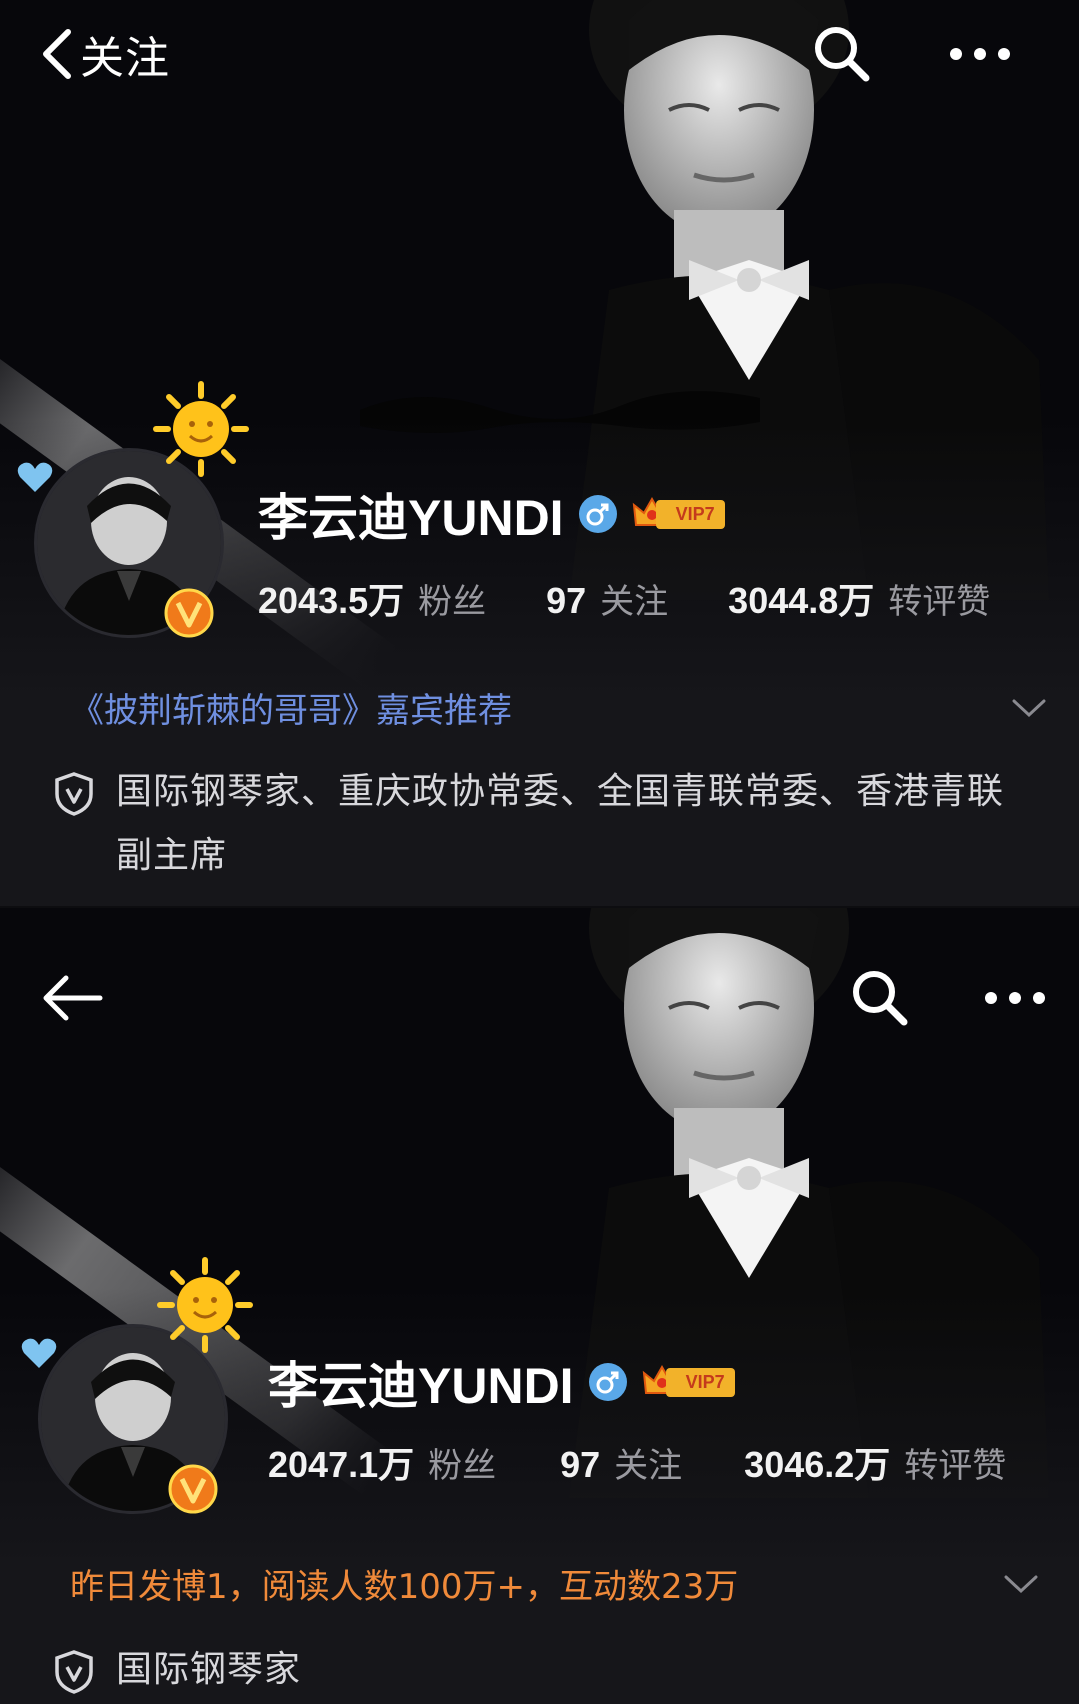  Describe the element at coordinates (539, 998) in the screenshot. I see `top-nav-bar` at that location.